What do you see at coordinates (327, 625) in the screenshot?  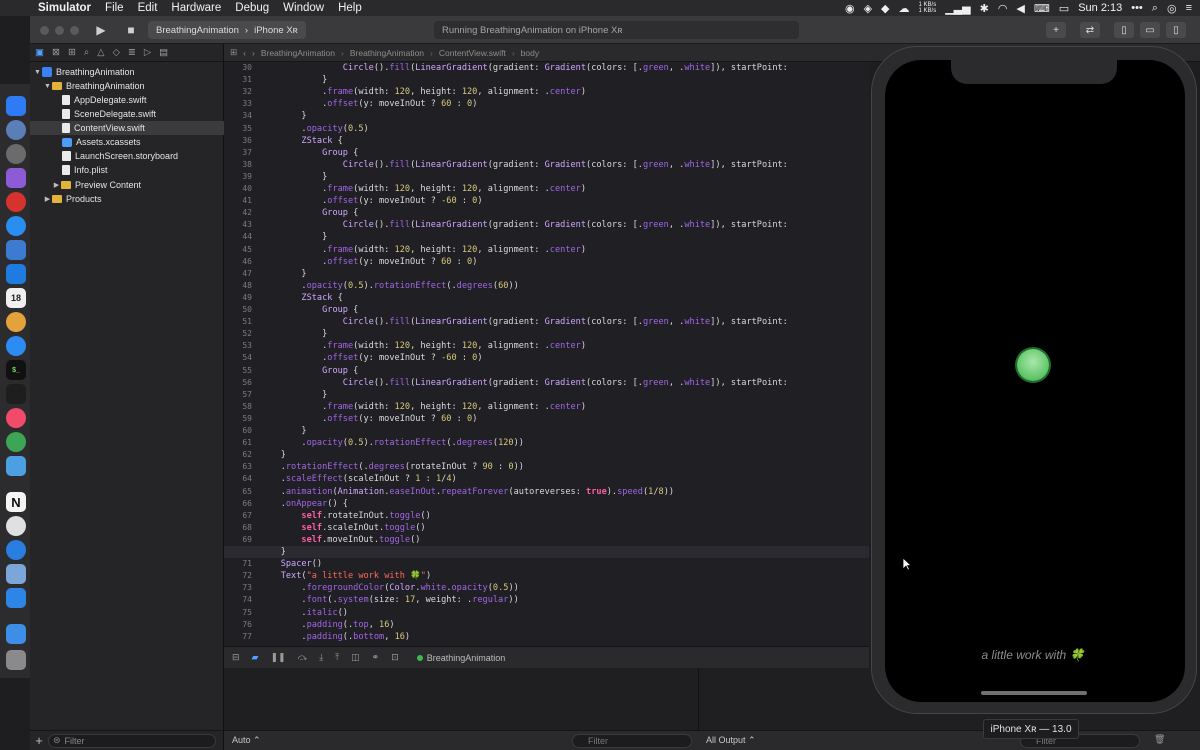 I see `code-line: .padding(.top, 16)` at bounding box center [327, 625].